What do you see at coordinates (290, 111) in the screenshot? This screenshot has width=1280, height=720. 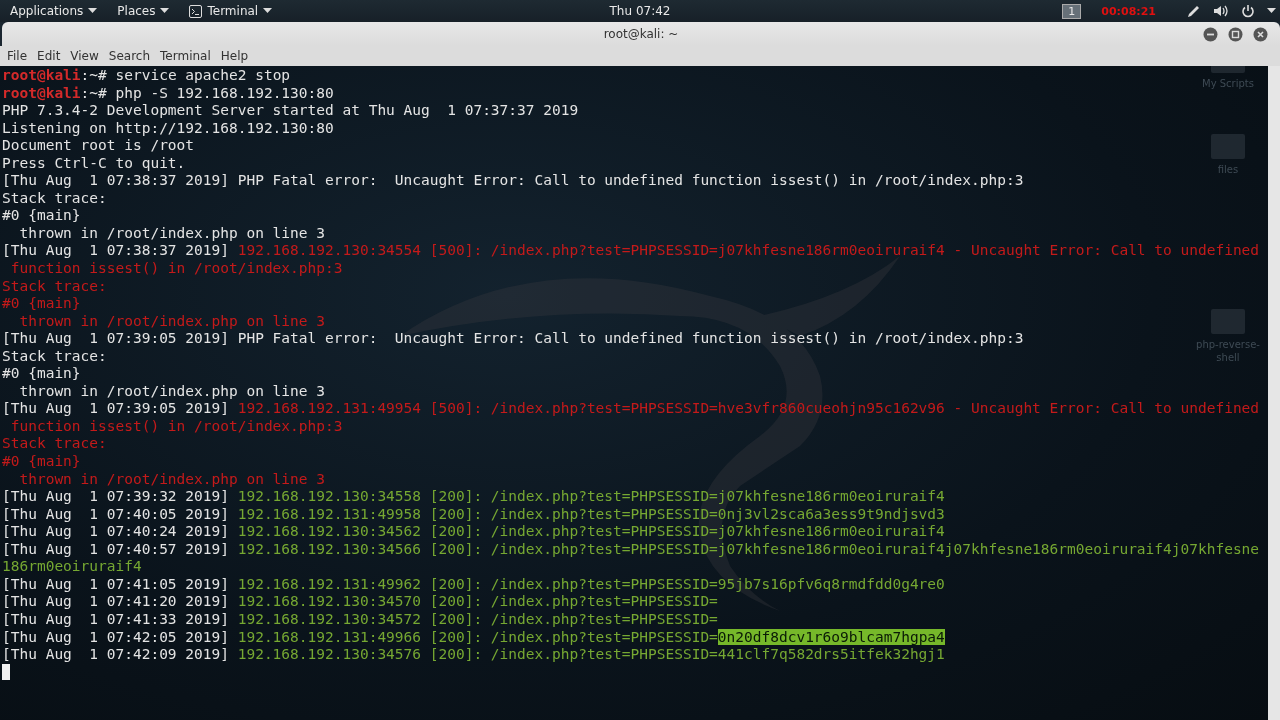 I see `terminal-line: PHP 7.3.4-2 Development Server started at Thu Aug 1 07:37:37 2019` at bounding box center [290, 111].